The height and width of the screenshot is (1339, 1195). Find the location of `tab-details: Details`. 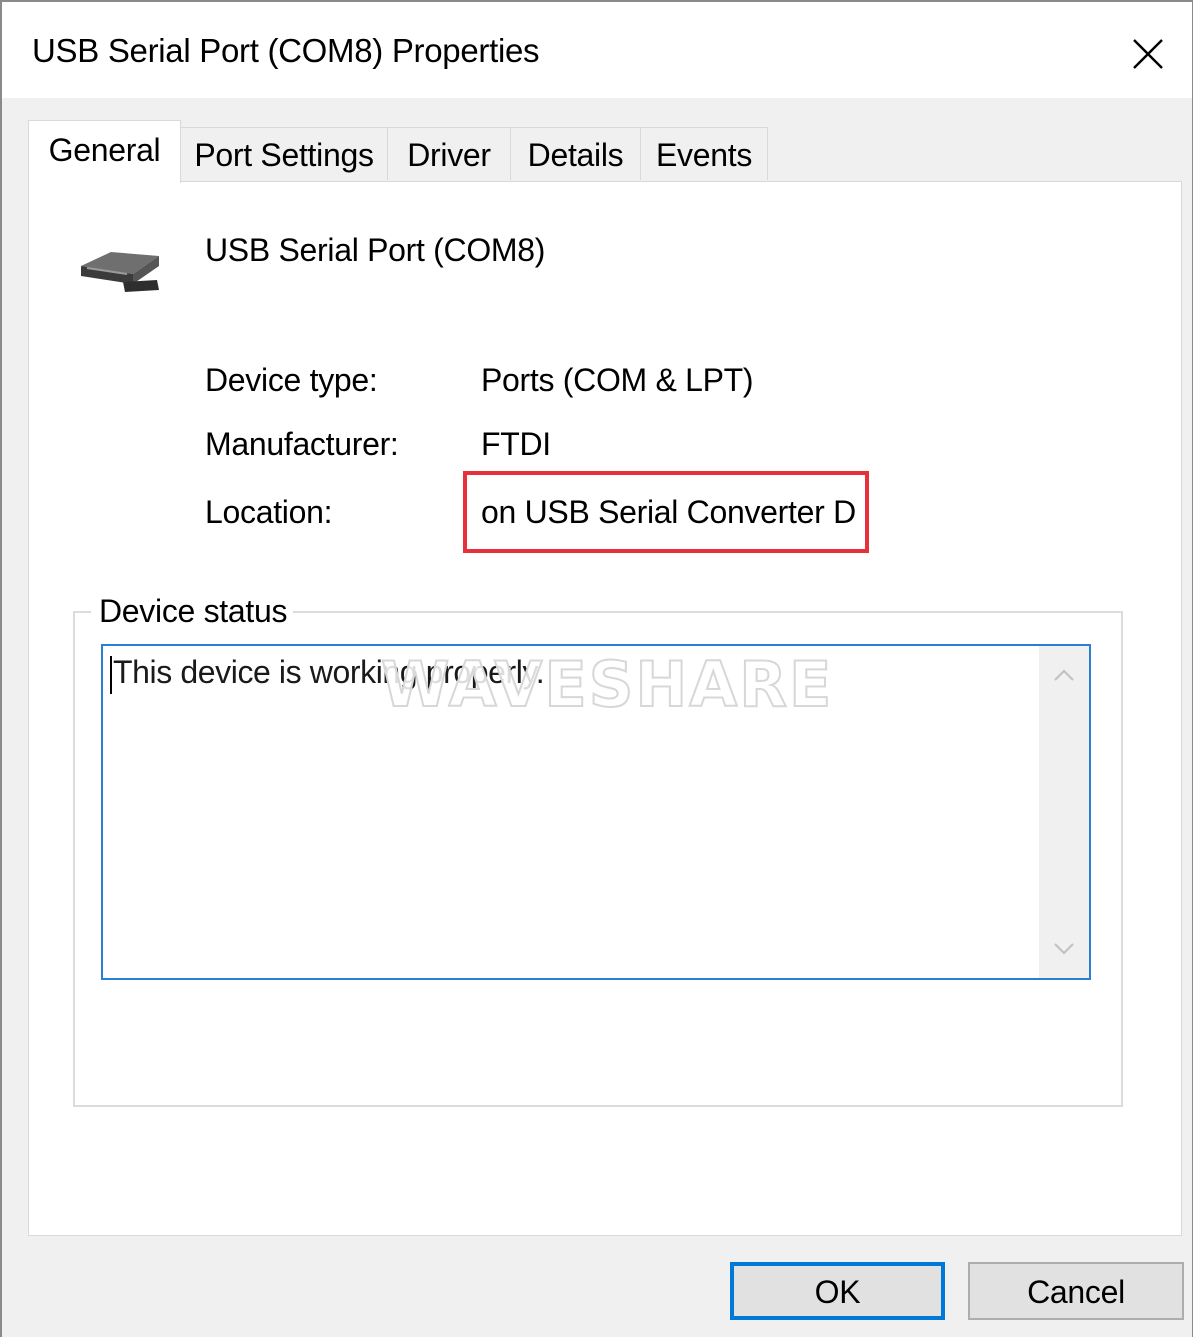

tab-details: Details is located at coordinates (575, 153).